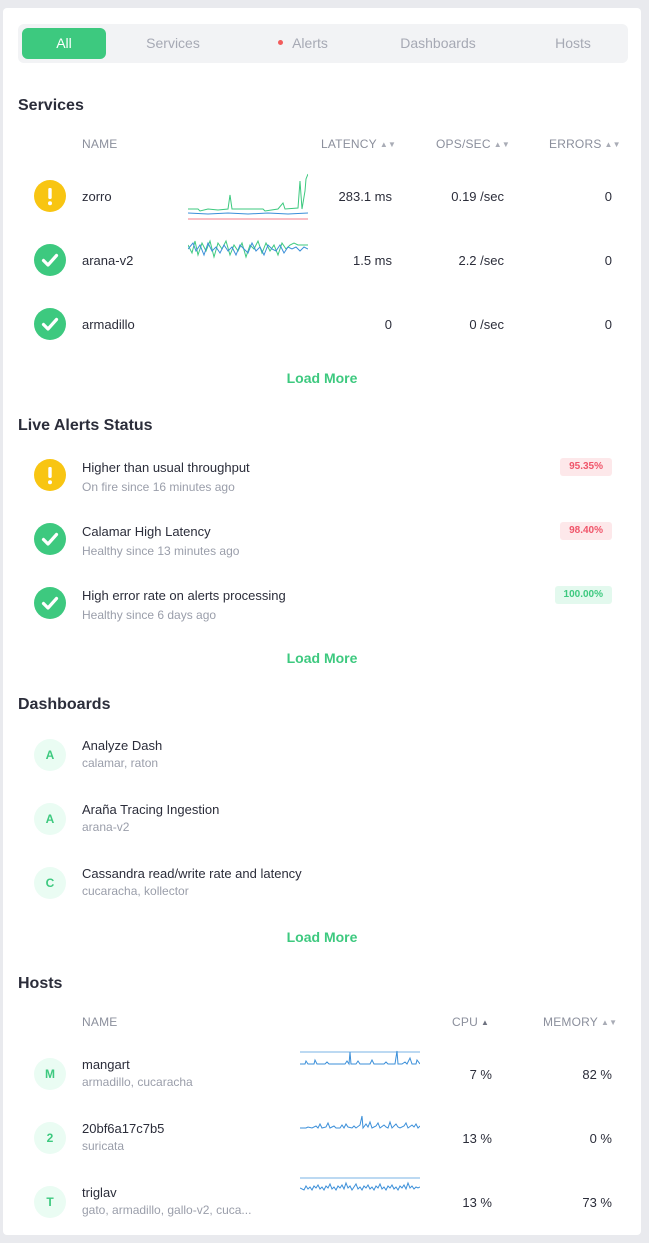 This screenshot has height=1243, width=649. Describe the element at coordinates (135, 891) in the screenshot. I see `dashboard-services: cucaracha, kollector` at that location.